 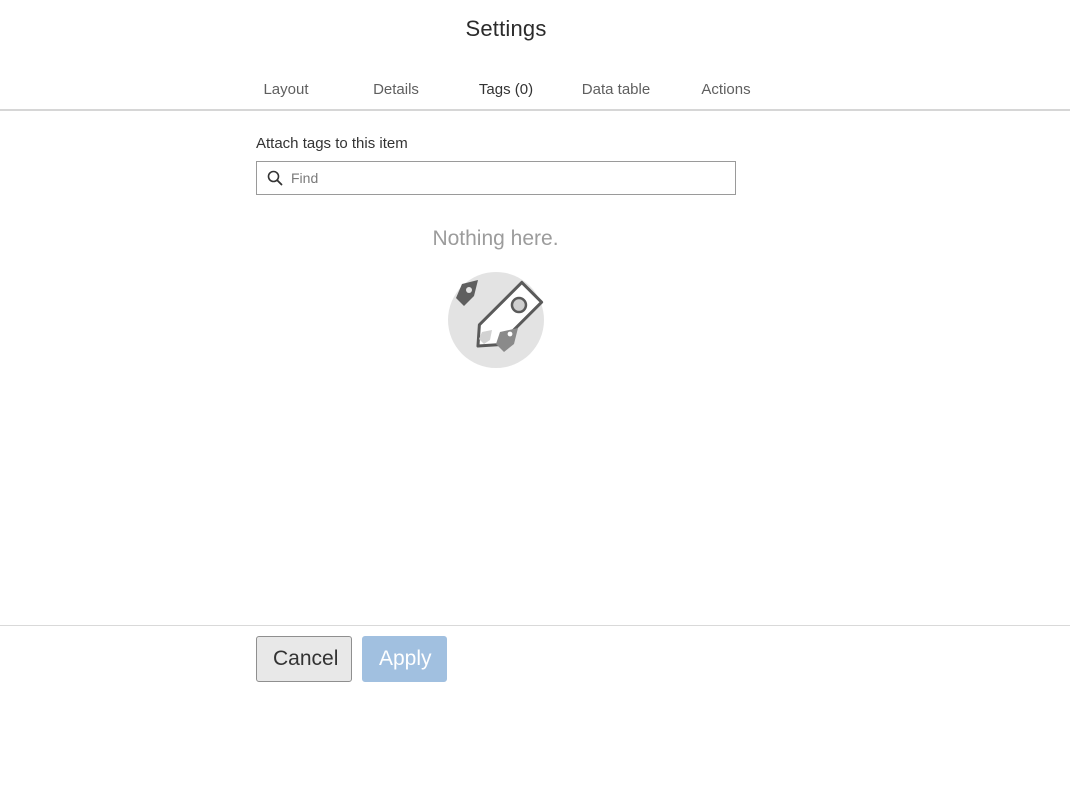 I want to click on dialog-title: Settings, so click(x=506, y=28).